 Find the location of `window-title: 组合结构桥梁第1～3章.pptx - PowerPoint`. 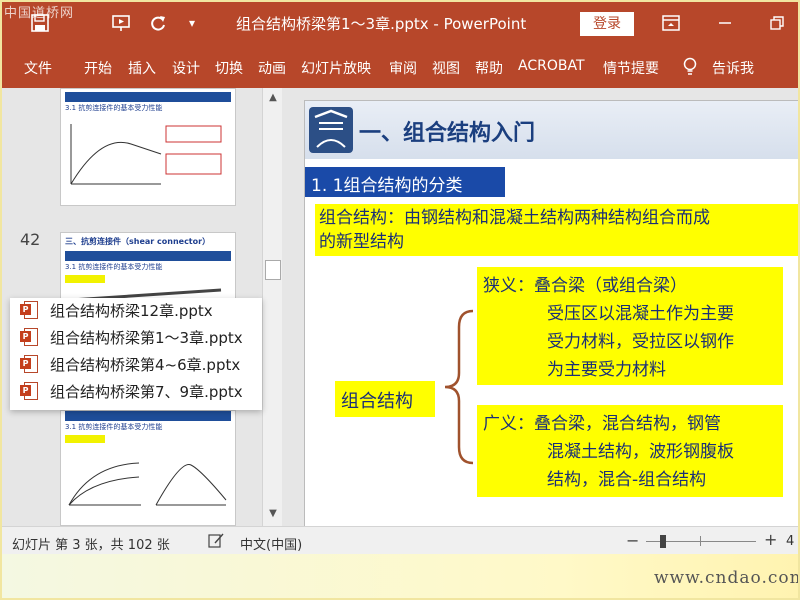

window-title: 组合结构桥梁第1～3章.pptx - PowerPoint is located at coordinates (381, 24).